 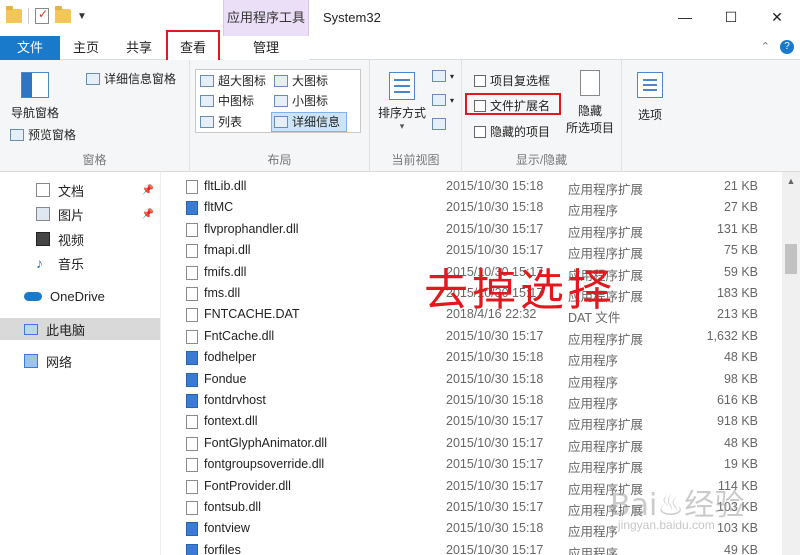 I want to click on file-name: fontext.dll, so click(x=231, y=421).